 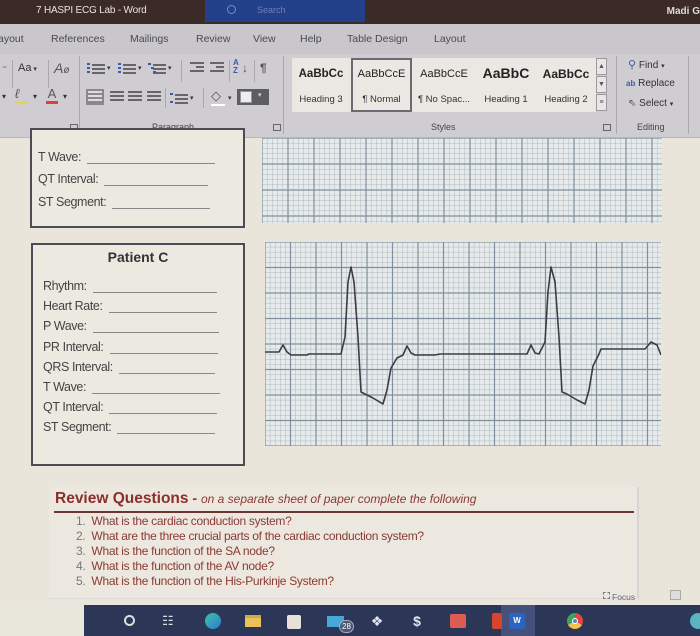 I want to click on file-explorer-icon, so click(x=253, y=621).